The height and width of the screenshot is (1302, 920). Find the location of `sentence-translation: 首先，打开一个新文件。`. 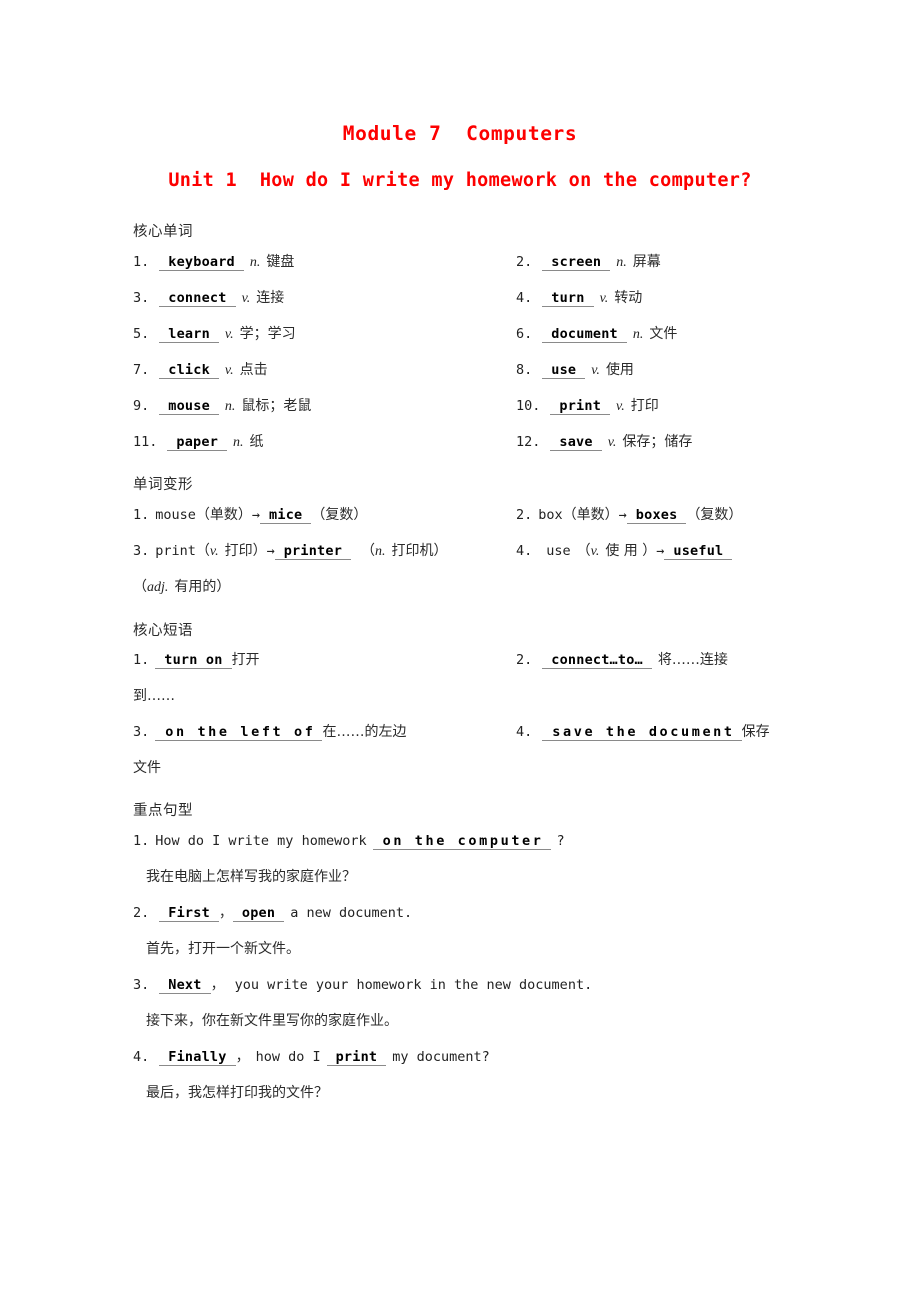

sentence-translation: 首先，打开一个新文件。 is located at coordinates (223, 949).